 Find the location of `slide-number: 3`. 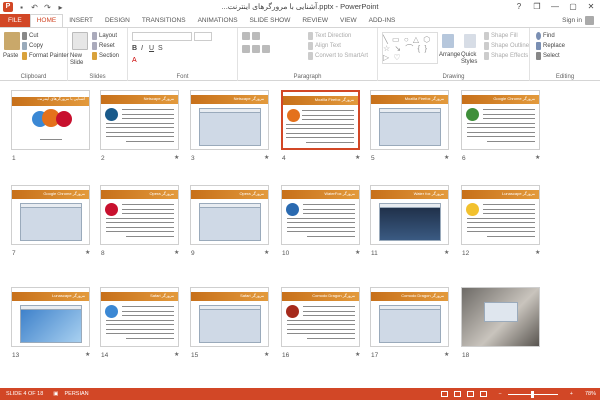

slide-number: 3 is located at coordinates (193, 158).